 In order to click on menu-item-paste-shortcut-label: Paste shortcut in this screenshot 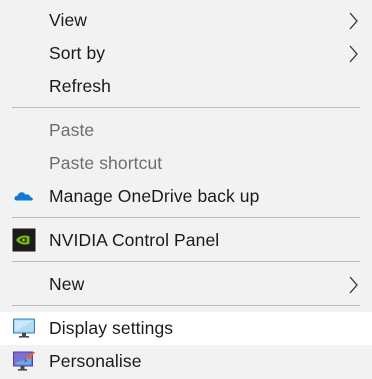, I will do `click(106, 163)`.